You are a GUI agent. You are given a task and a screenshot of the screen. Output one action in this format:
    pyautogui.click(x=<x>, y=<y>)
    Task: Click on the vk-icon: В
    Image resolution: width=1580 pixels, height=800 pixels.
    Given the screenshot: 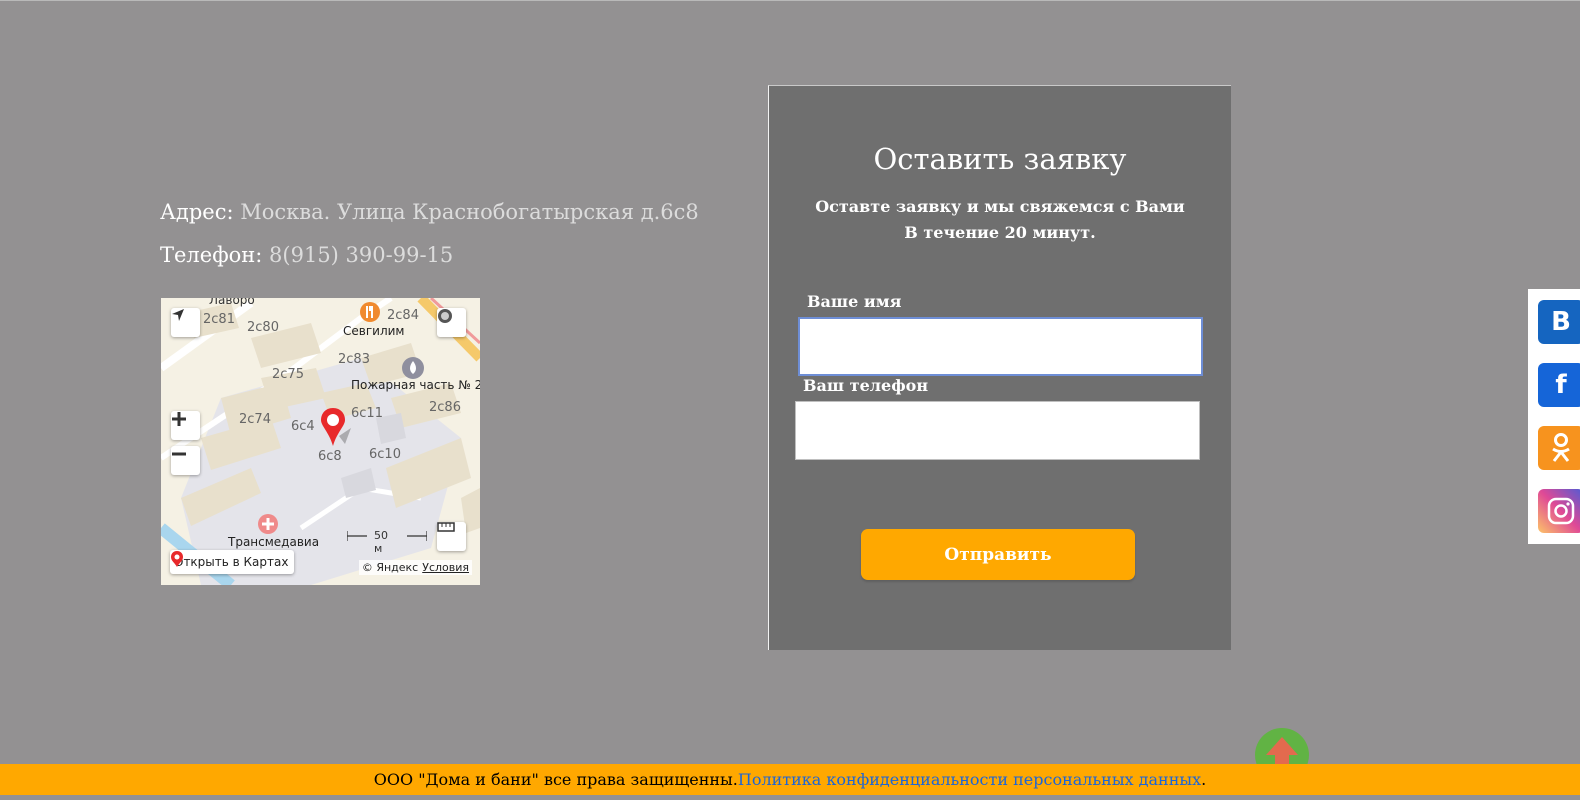 What is the action you would take?
    pyautogui.click(x=1561, y=322)
    